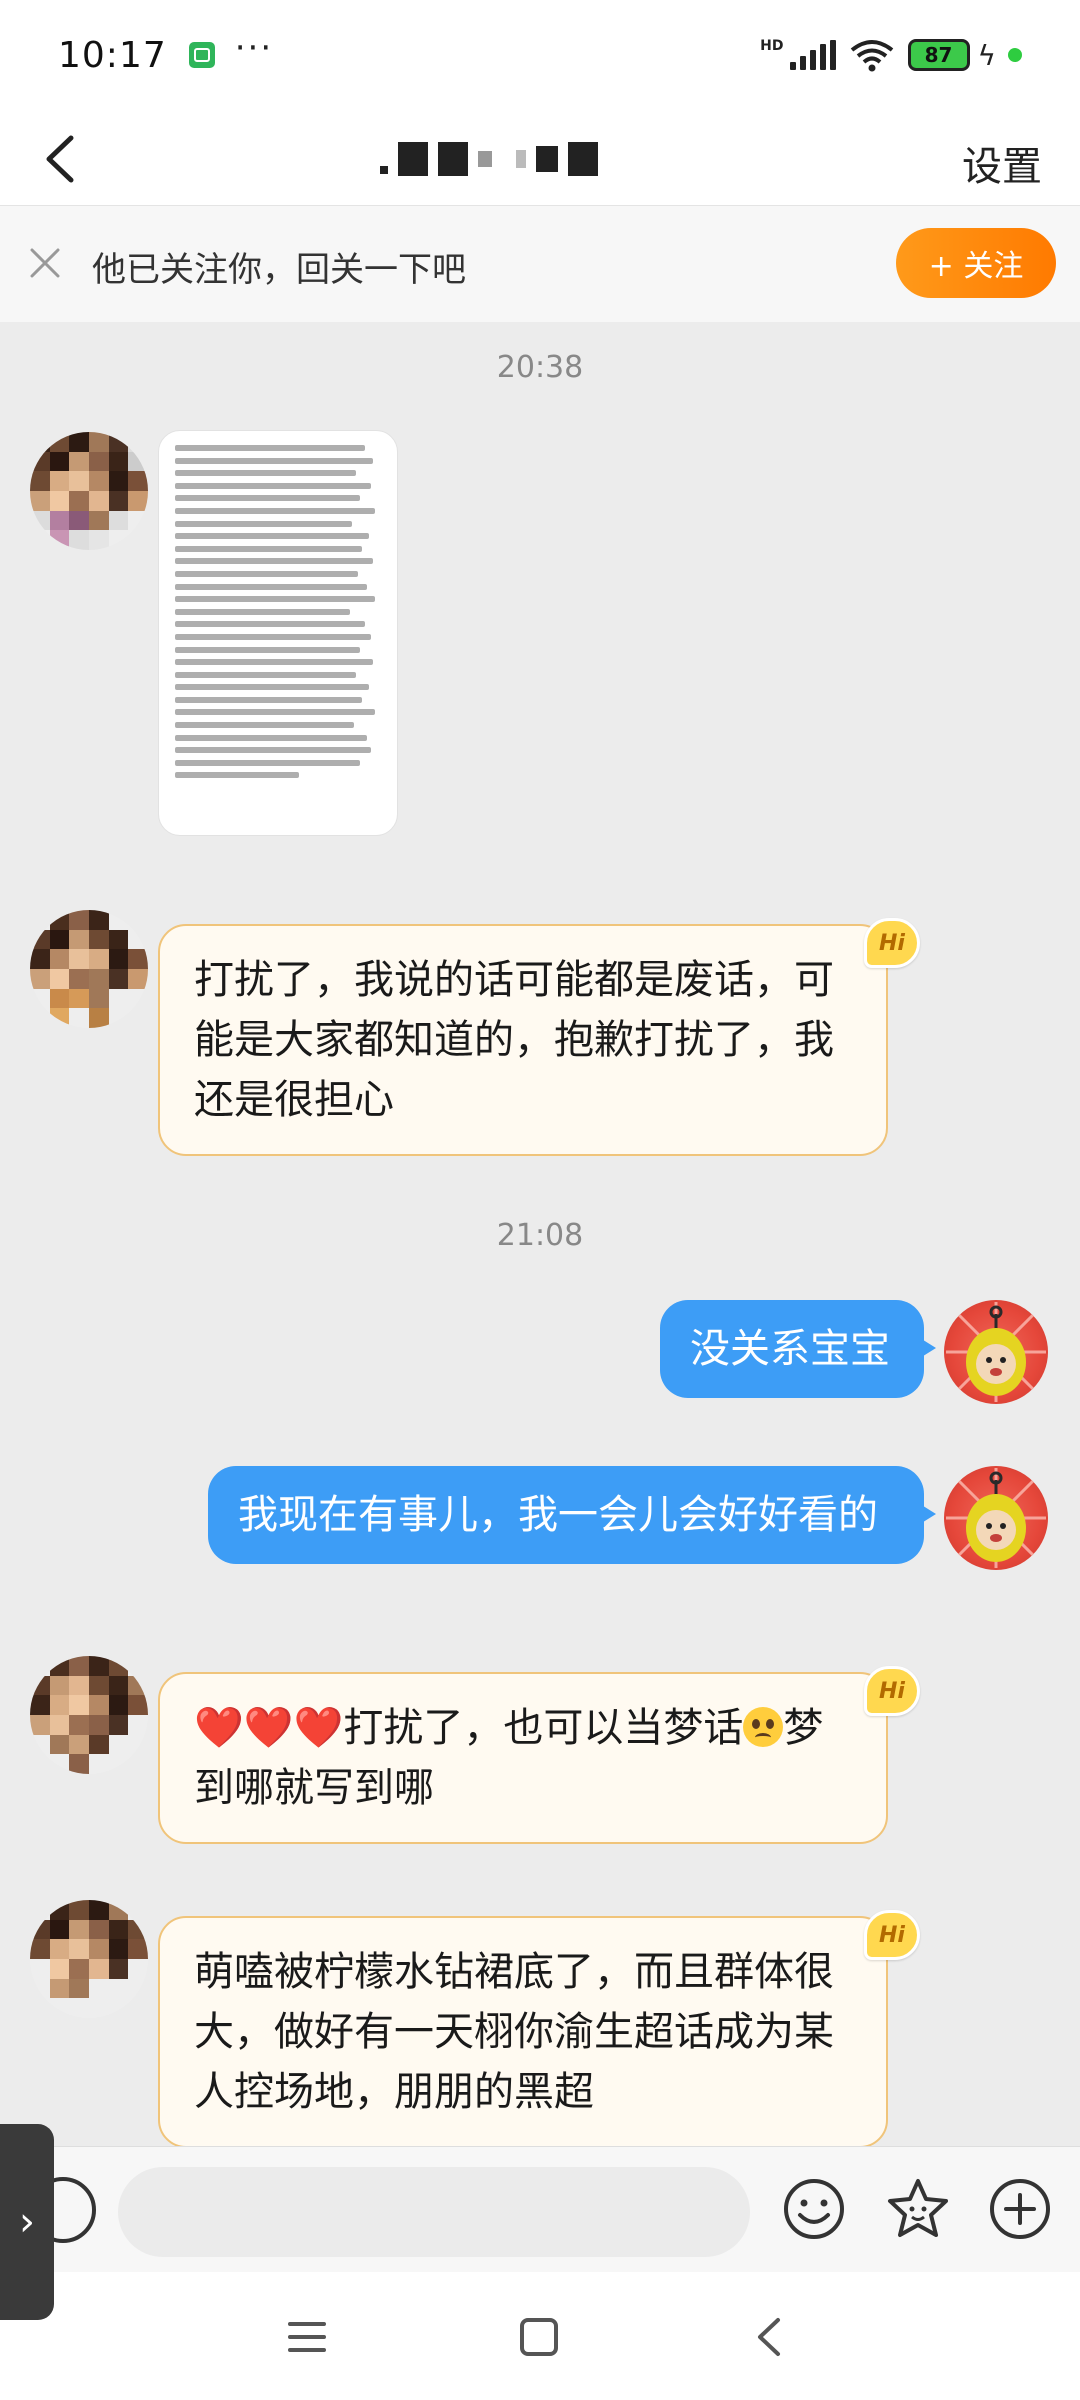 Image resolution: width=1080 pixels, height=2400 pixels. I want to click on message-text: 打扰了，也可以当梦话, so click(543, 1728).